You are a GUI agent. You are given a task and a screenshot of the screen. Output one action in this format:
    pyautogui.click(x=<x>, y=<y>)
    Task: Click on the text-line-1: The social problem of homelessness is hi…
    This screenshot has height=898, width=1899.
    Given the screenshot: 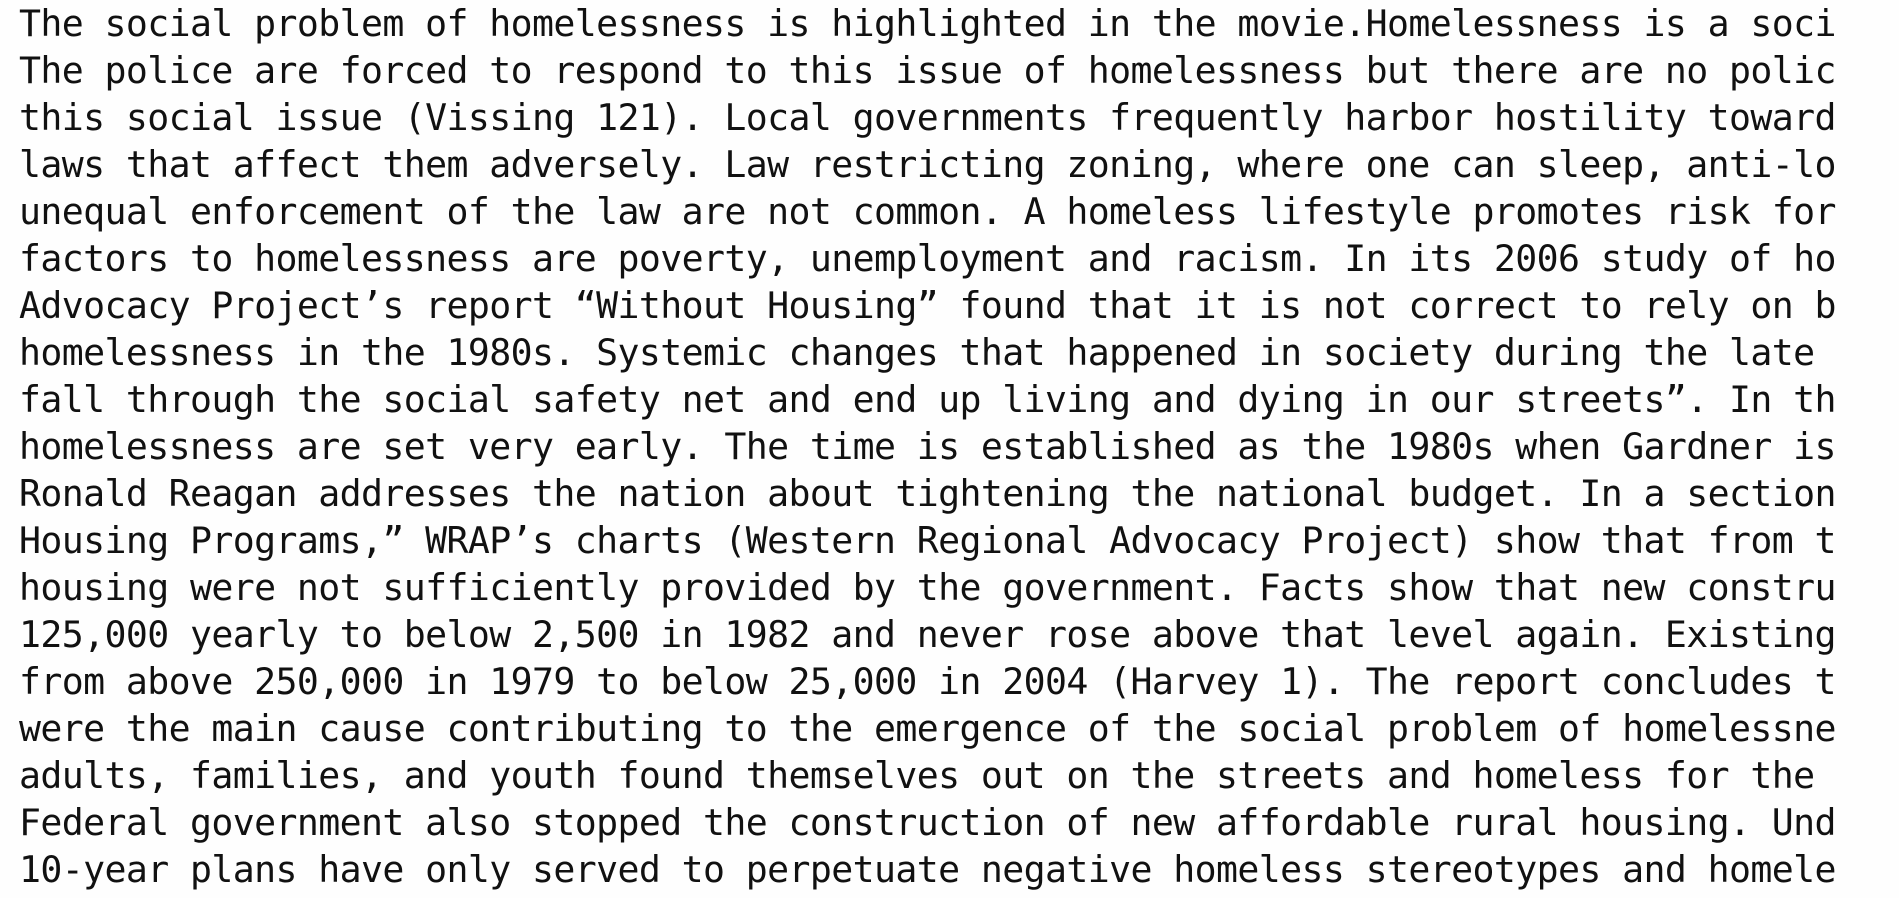 What is the action you would take?
    pyautogui.click(x=927, y=23)
    